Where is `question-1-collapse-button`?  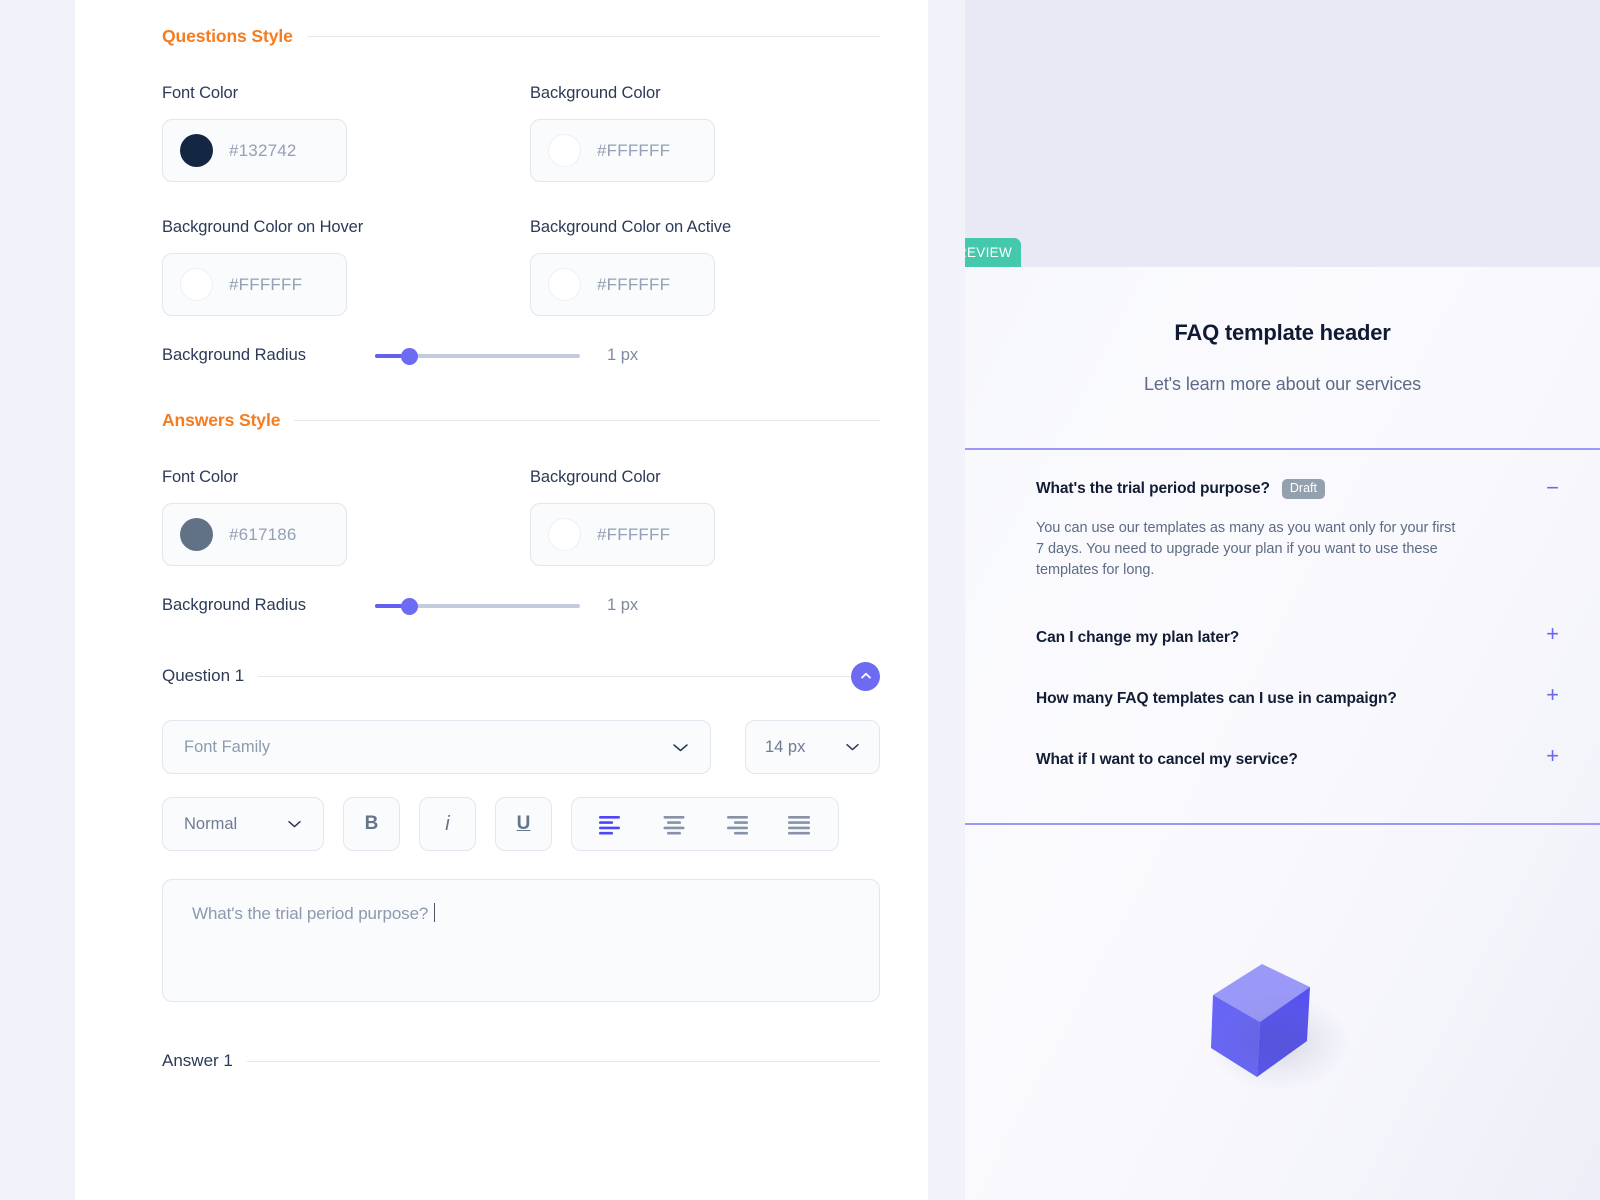 question-1-collapse-button is located at coordinates (865, 676).